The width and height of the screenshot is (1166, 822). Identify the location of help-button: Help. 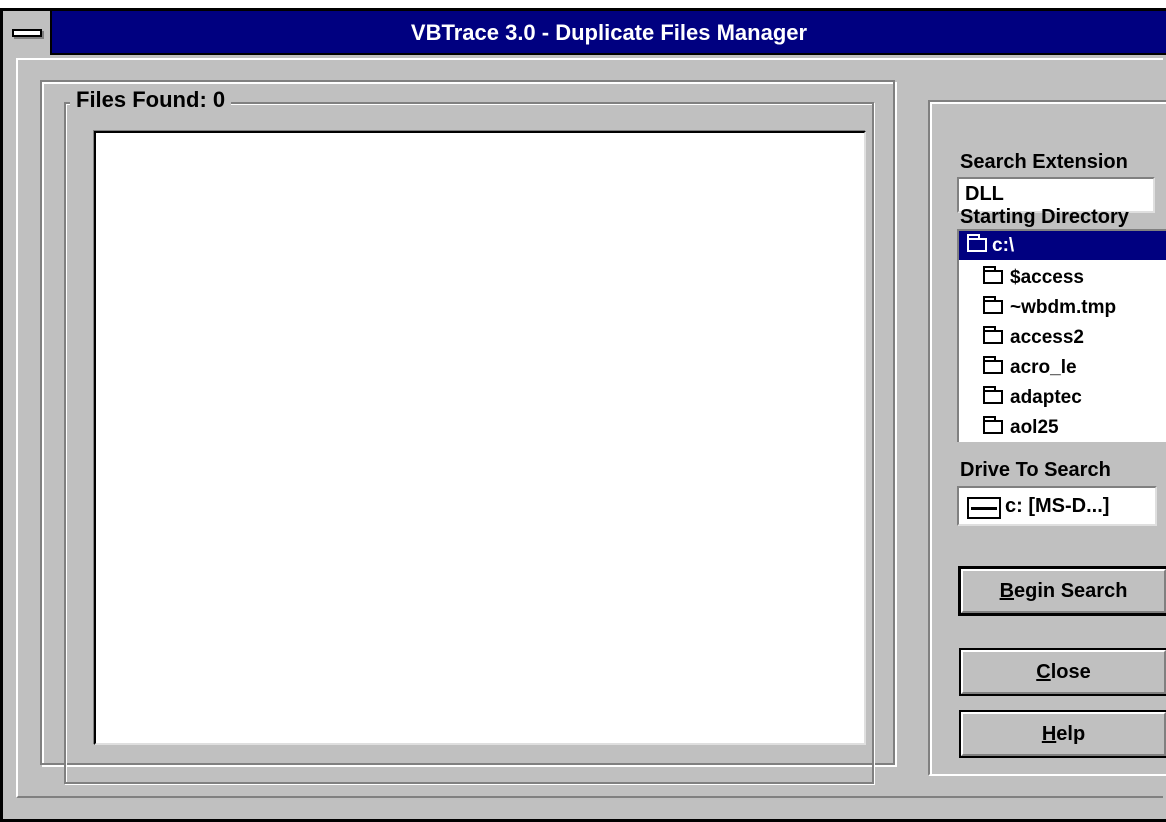
(1062, 734).